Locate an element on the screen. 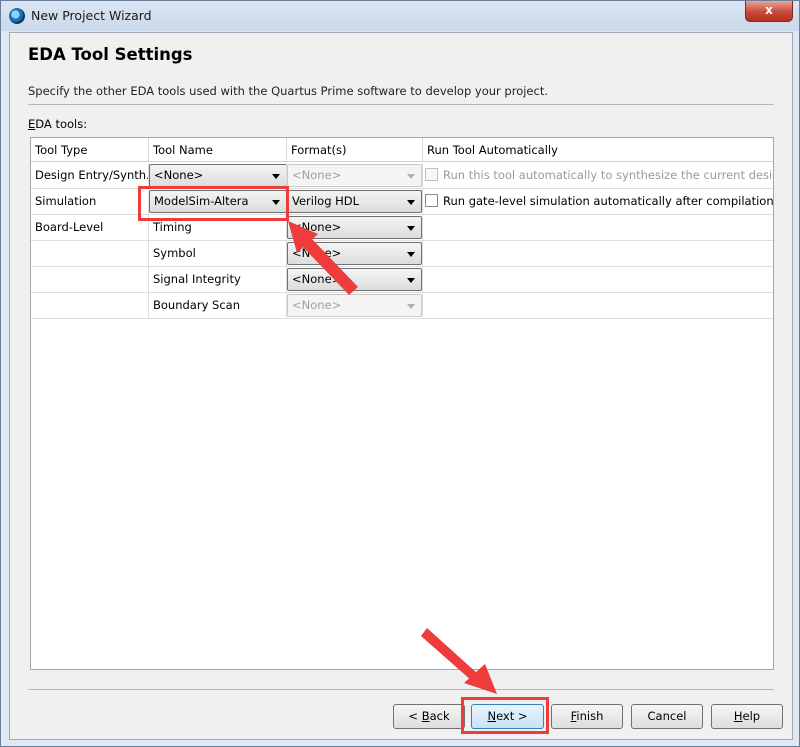 This screenshot has width=800, height=747. simulation-format-combo: Verilog HDL is located at coordinates (354, 201).